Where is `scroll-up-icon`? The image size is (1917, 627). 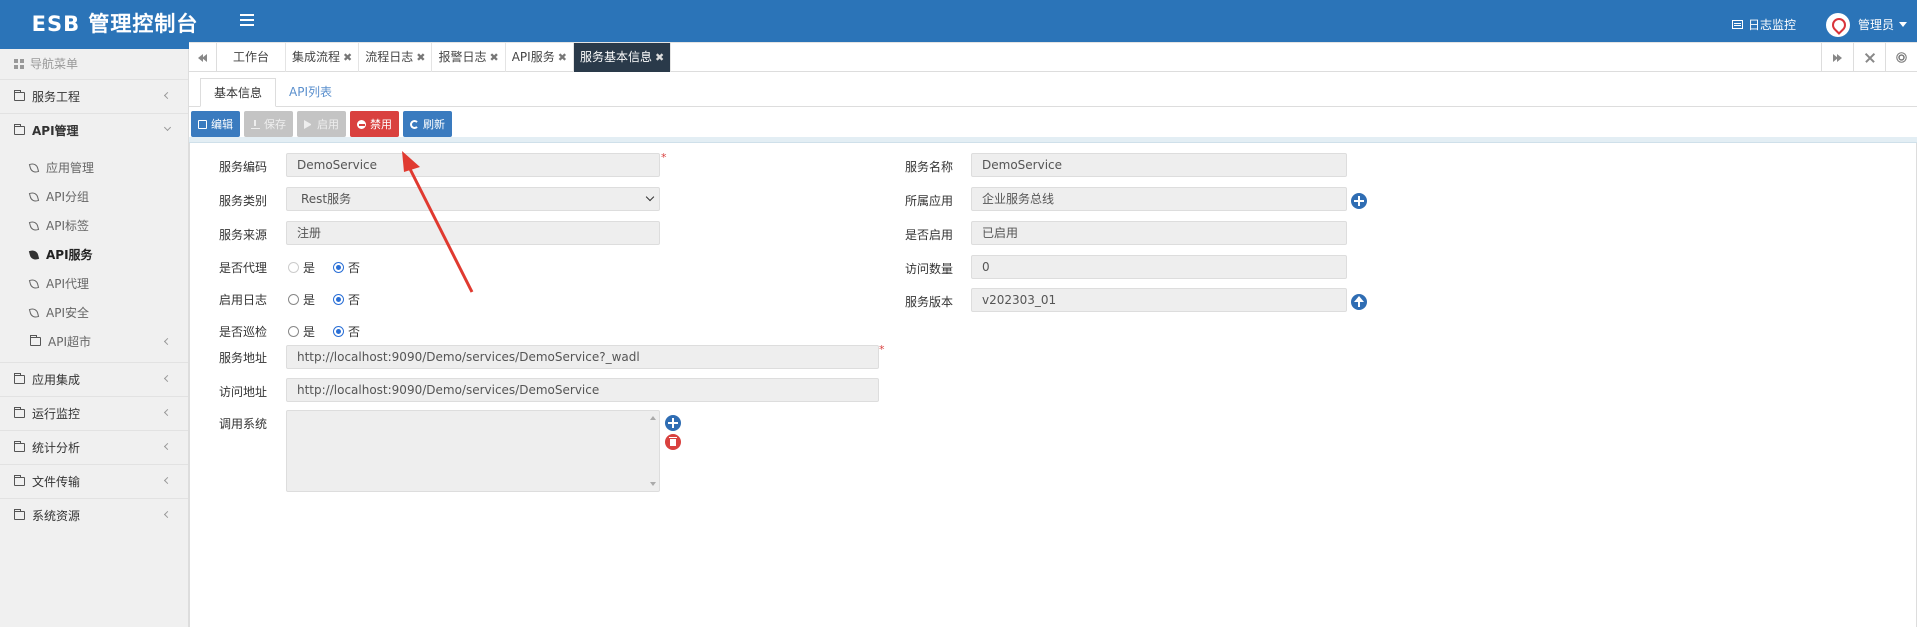
scroll-up-icon is located at coordinates (653, 418).